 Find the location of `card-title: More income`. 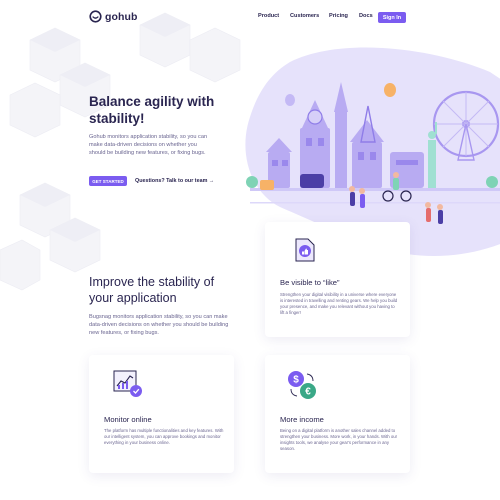

card-title: More income is located at coordinates (302, 419).